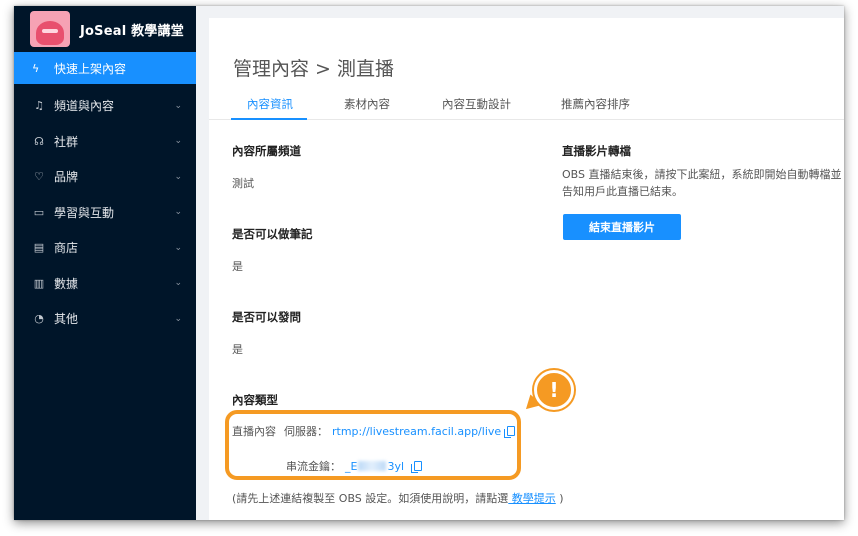 This screenshot has width=858, height=536. I want to click on pie-chart-icon: ◔, so click(39, 319).